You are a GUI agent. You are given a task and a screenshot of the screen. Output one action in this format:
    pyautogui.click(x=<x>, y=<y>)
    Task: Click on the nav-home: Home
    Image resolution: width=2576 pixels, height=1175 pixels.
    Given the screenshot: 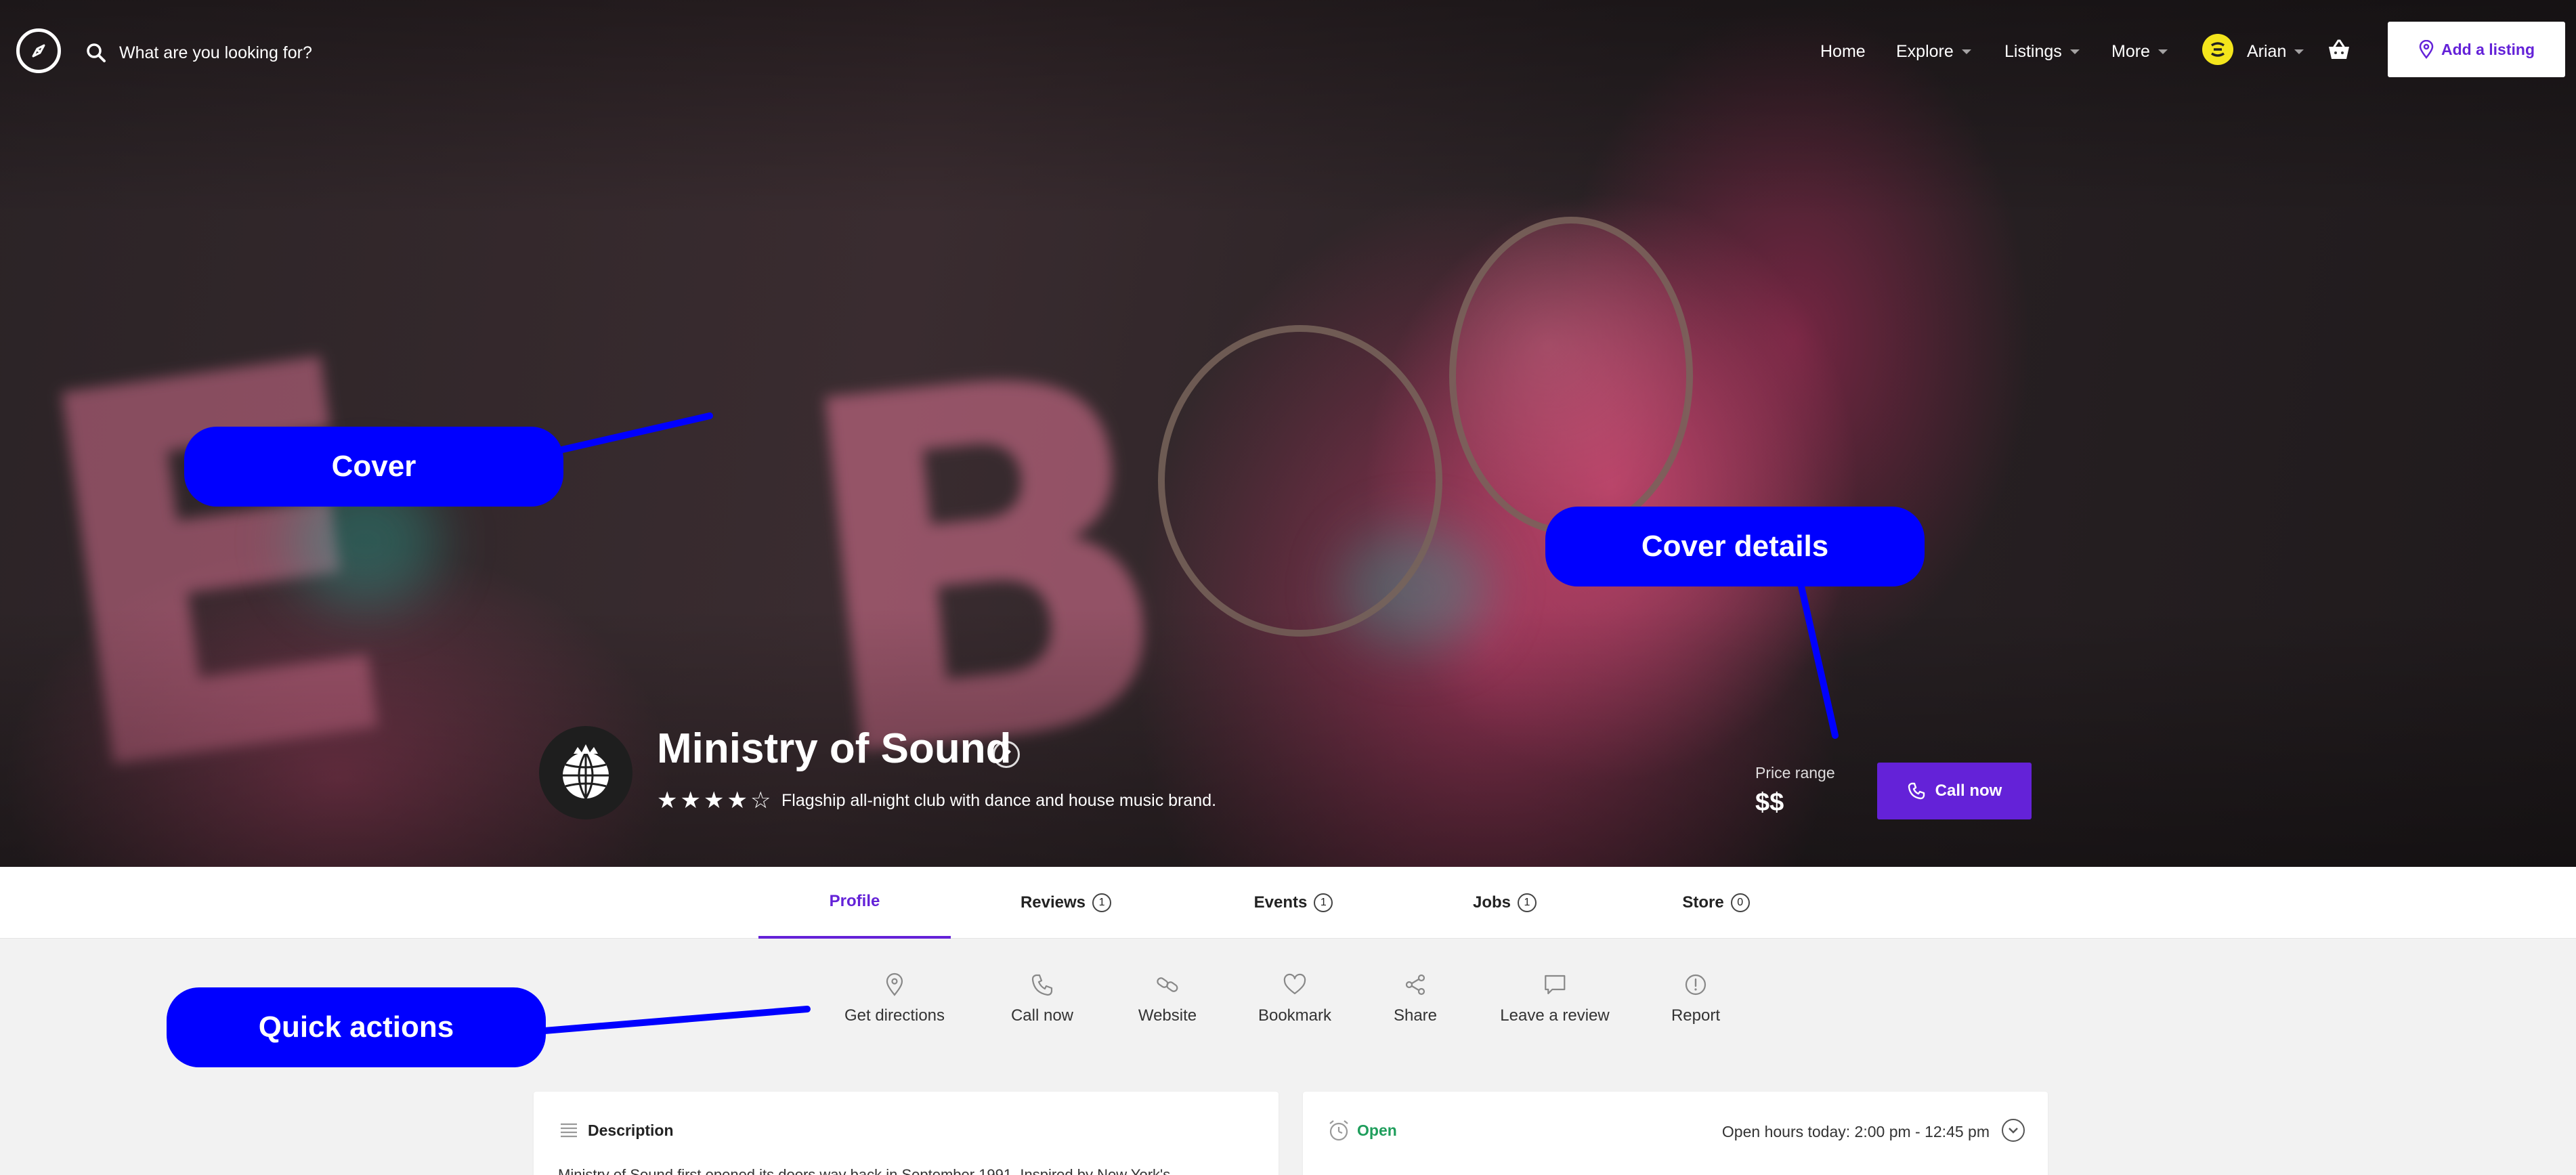 What is the action you would take?
    pyautogui.click(x=1843, y=51)
    